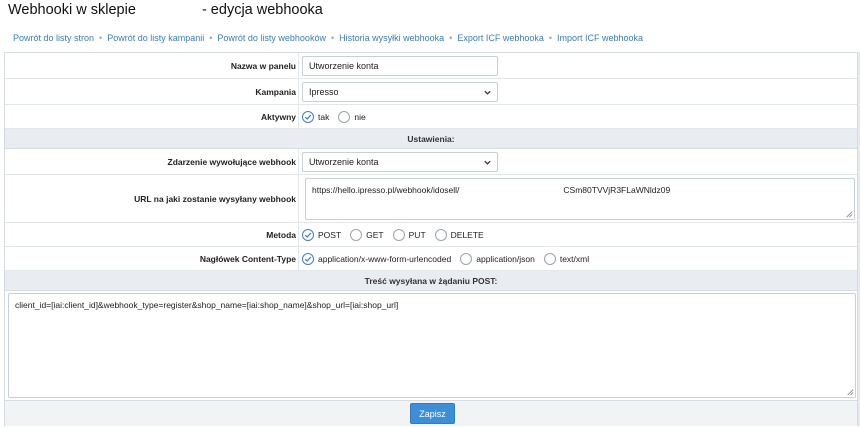 The width and height of the screenshot is (860, 428). I want to click on content-type-radio-xml-label: text/xml, so click(574, 258).